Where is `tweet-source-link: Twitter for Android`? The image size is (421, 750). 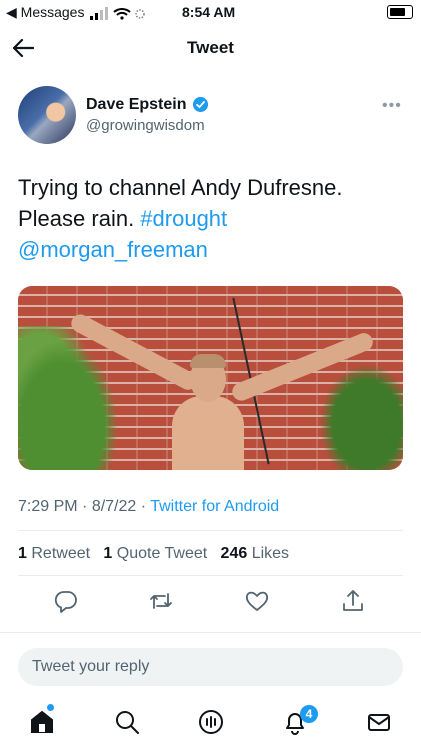
tweet-source-link: Twitter for Android is located at coordinates (214, 506).